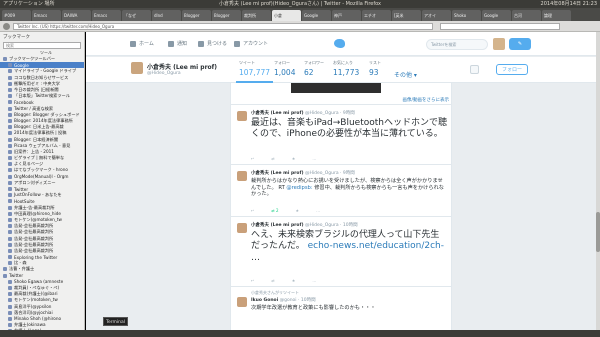 Image resolution: width=600 pixels, height=337 pixels. I want to click on profile-stat: フォロワー 62, so click(314, 71).